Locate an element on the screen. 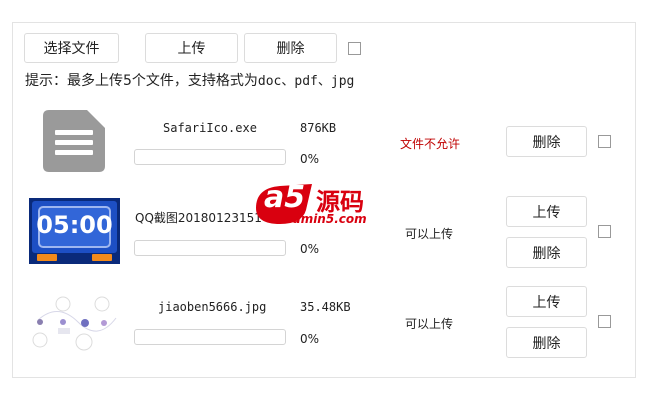 The width and height of the screenshot is (650, 400). select-files-button: 选择文件 is located at coordinates (71, 48).